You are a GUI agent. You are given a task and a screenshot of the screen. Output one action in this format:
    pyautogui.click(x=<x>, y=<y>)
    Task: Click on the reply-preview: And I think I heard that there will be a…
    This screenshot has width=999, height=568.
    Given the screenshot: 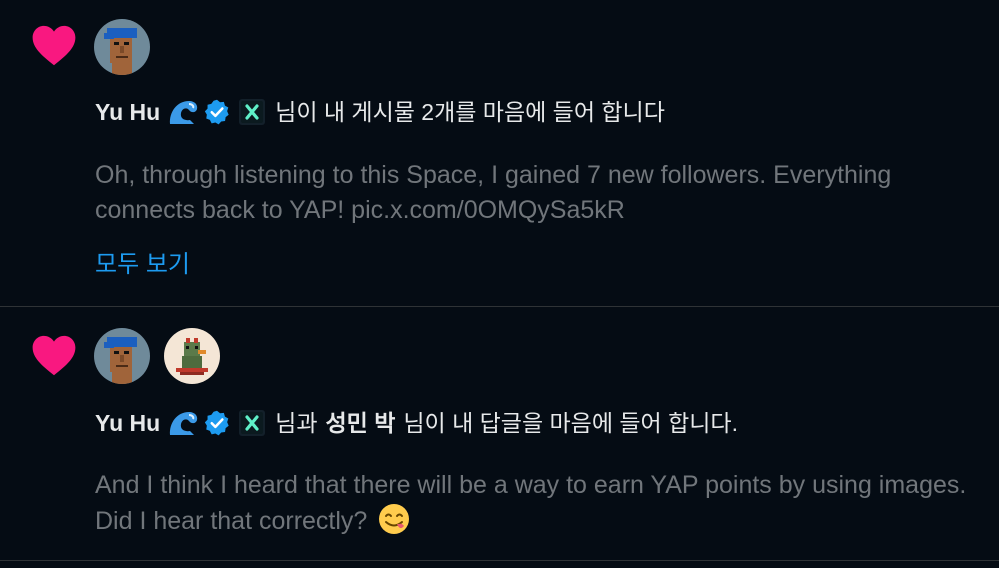 What is the action you would take?
    pyautogui.click(x=535, y=503)
    